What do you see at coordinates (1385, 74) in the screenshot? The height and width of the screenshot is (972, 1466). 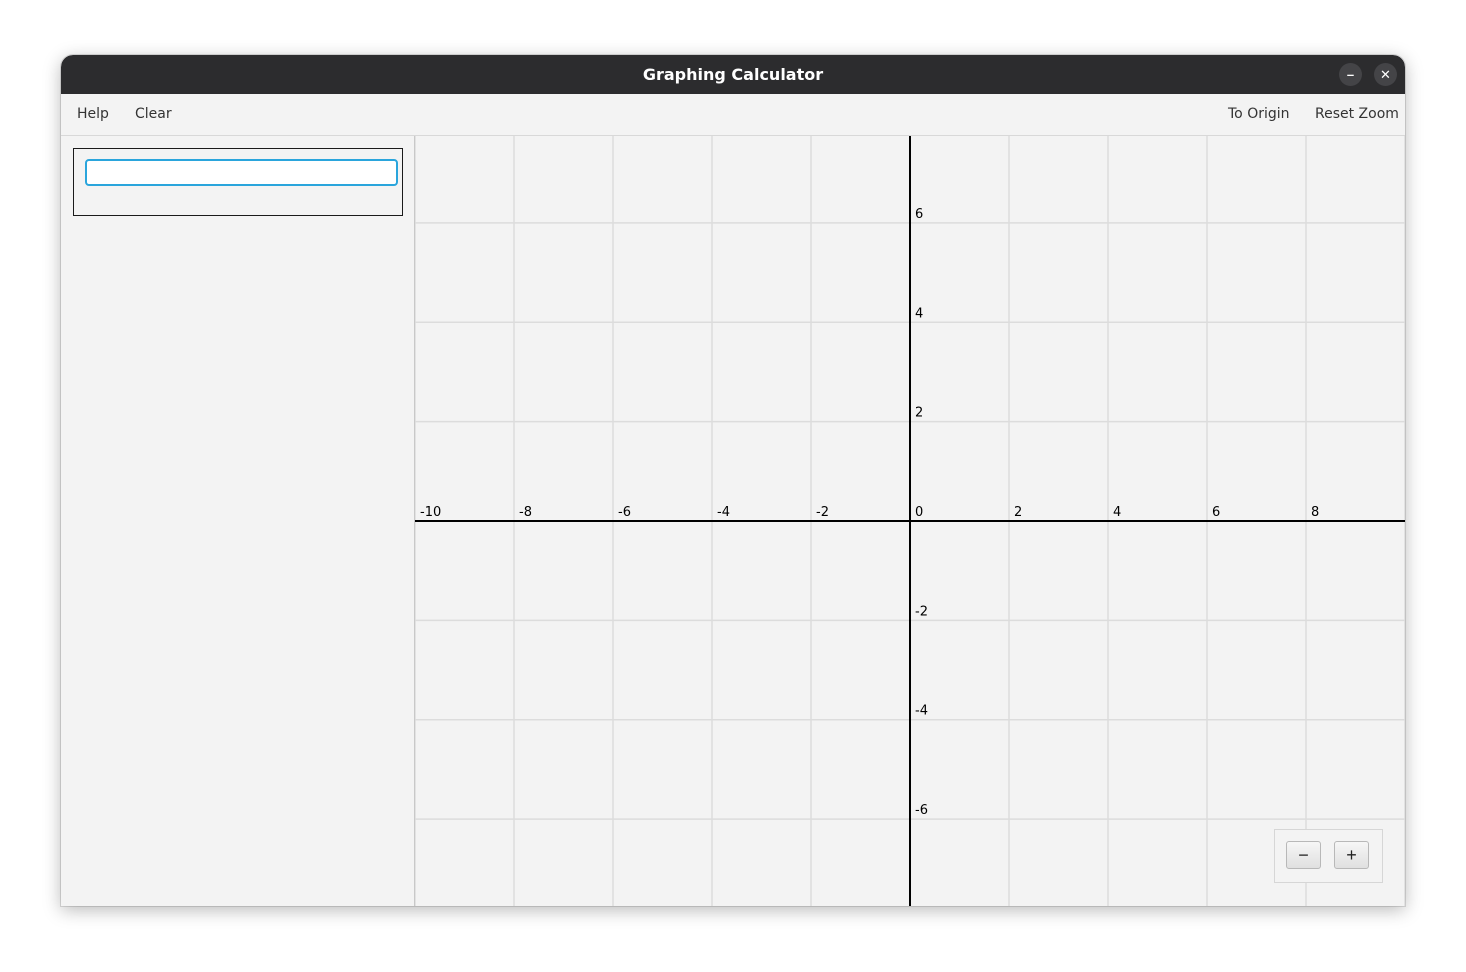 I see `close-button: ✕` at bounding box center [1385, 74].